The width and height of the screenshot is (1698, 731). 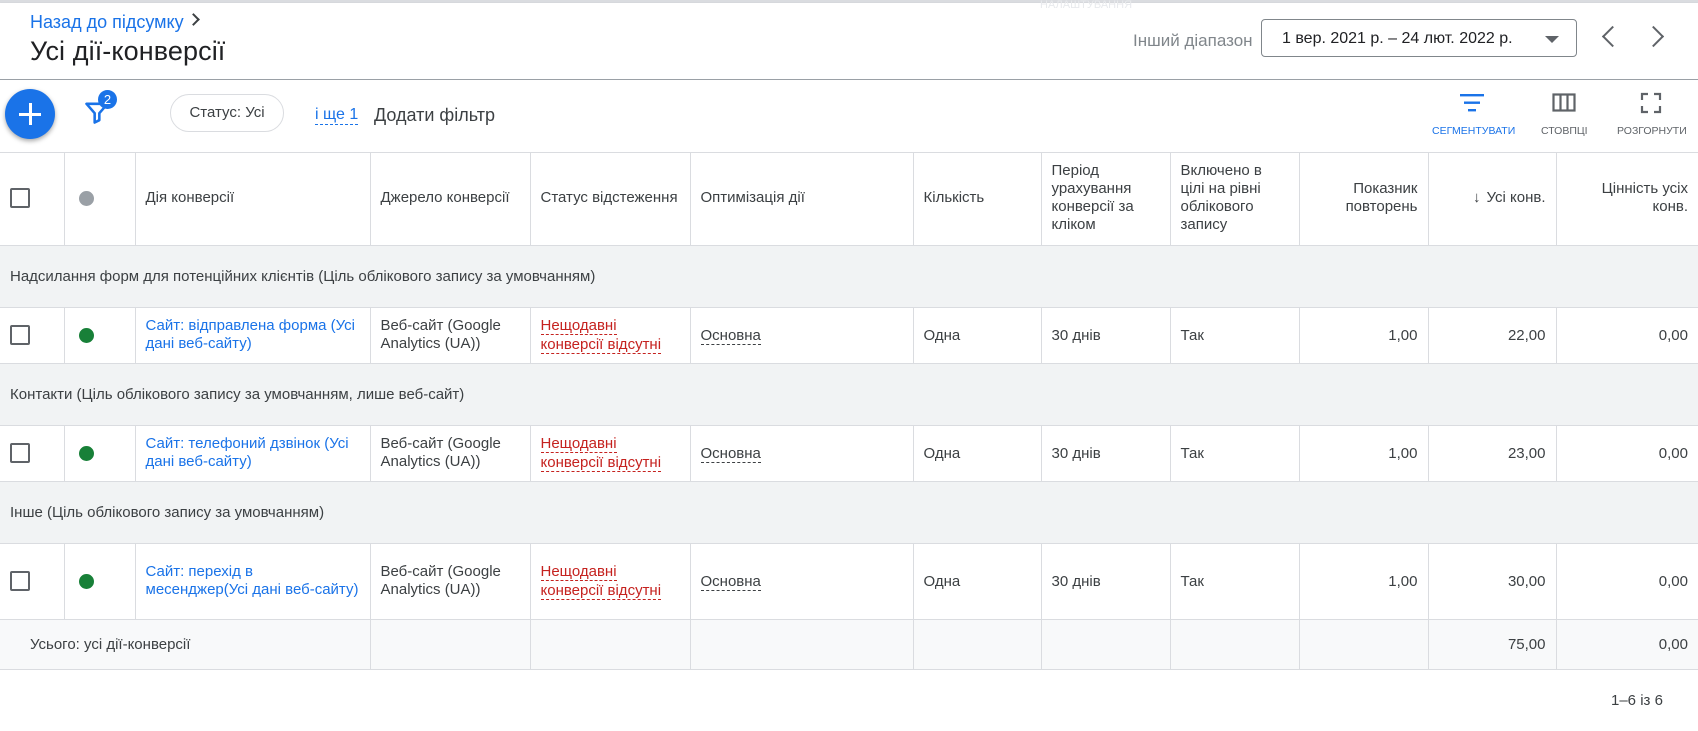 I want to click on next-period-icon, so click(x=1653, y=36).